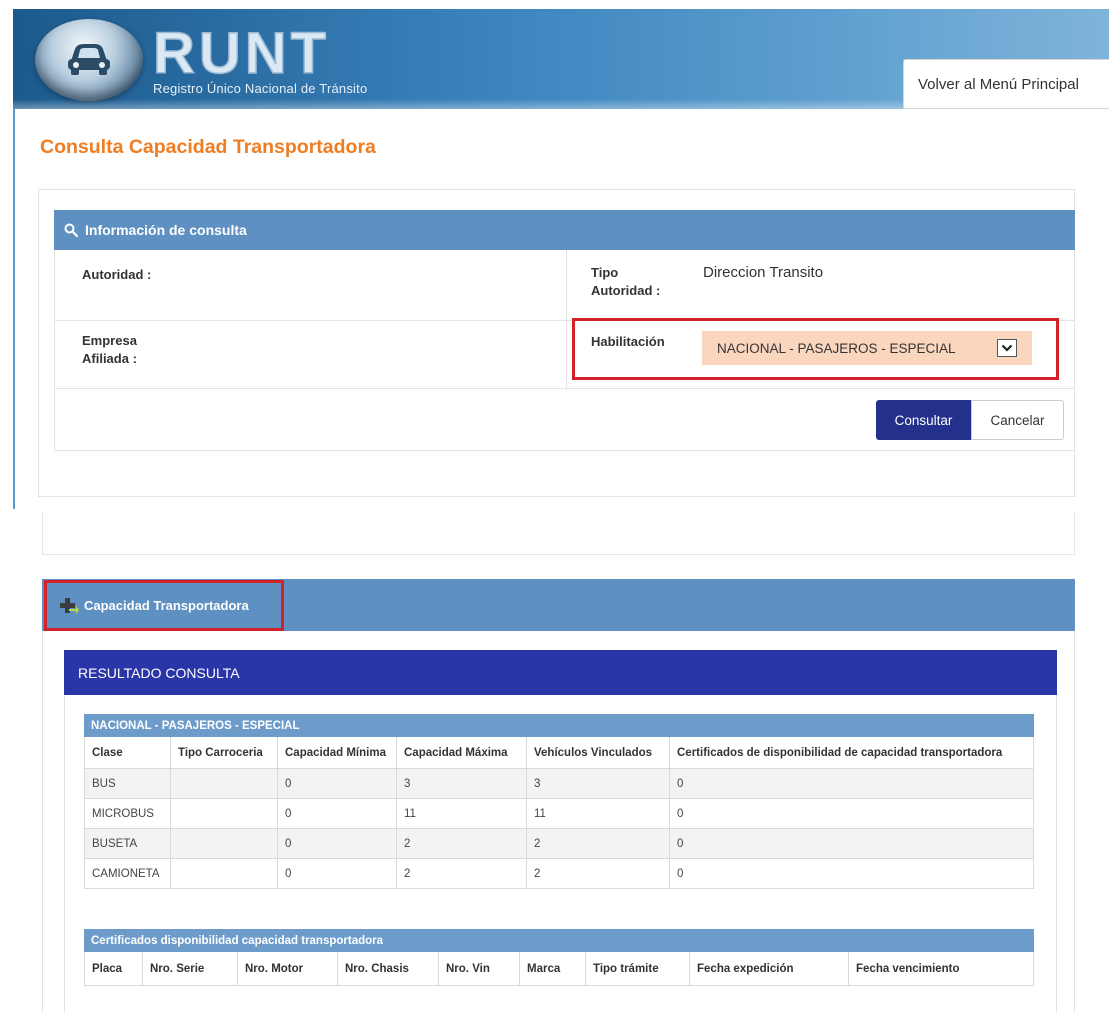  Describe the element at coordinates (311, 285) in the screenshot. I see `autoridad-cell: Autoridad :` at that location.